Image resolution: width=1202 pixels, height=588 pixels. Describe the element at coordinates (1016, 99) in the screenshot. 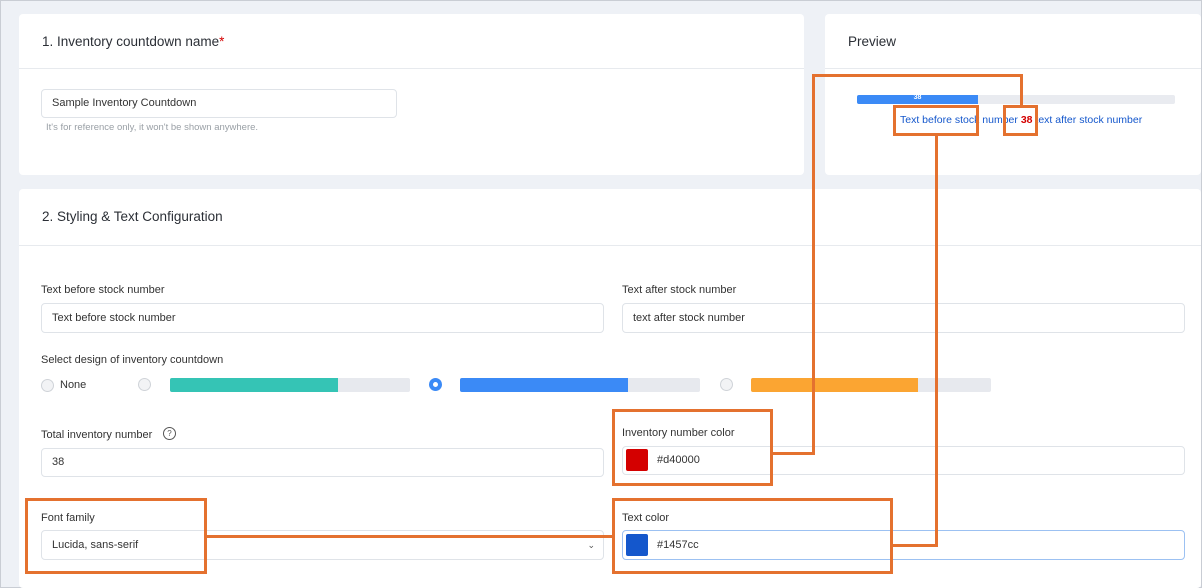

I see `preview-progress-bar: 38` at that location.